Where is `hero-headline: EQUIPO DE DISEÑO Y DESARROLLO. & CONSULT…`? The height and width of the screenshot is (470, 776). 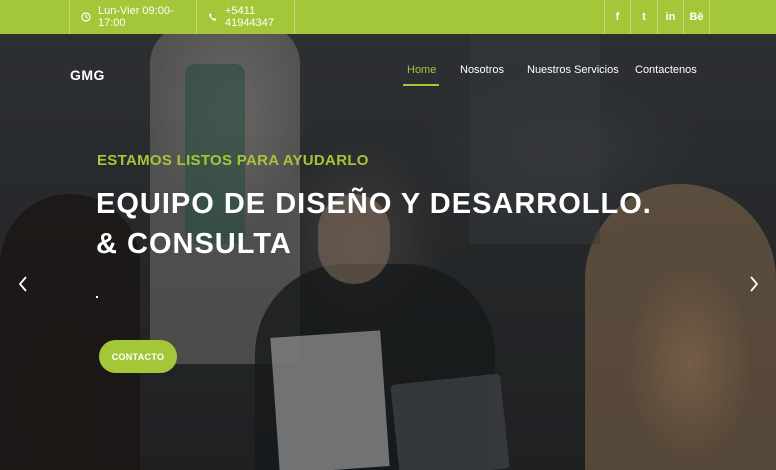
hero-headline: EQUIPO DE DISEÑO Y DESARROLLO. & CONSULT… is located at coordinates (374, 224).